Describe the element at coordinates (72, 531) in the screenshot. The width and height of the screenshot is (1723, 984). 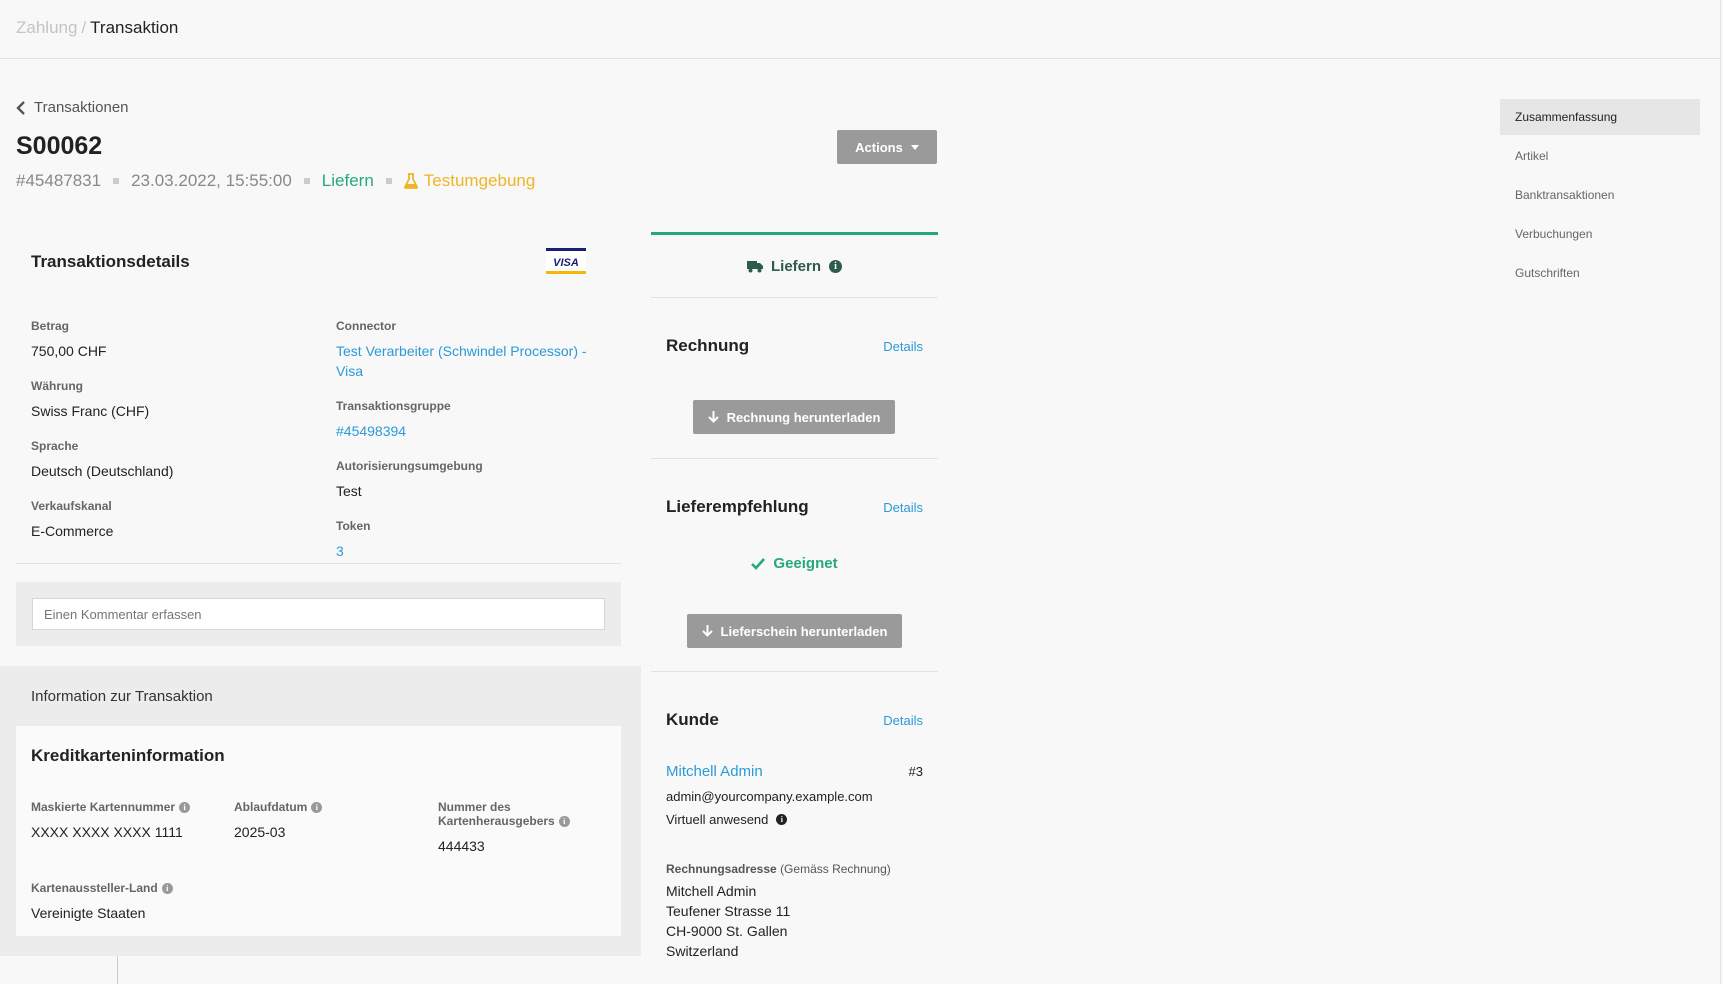
I see `field-value: E-Commerce` at that location.